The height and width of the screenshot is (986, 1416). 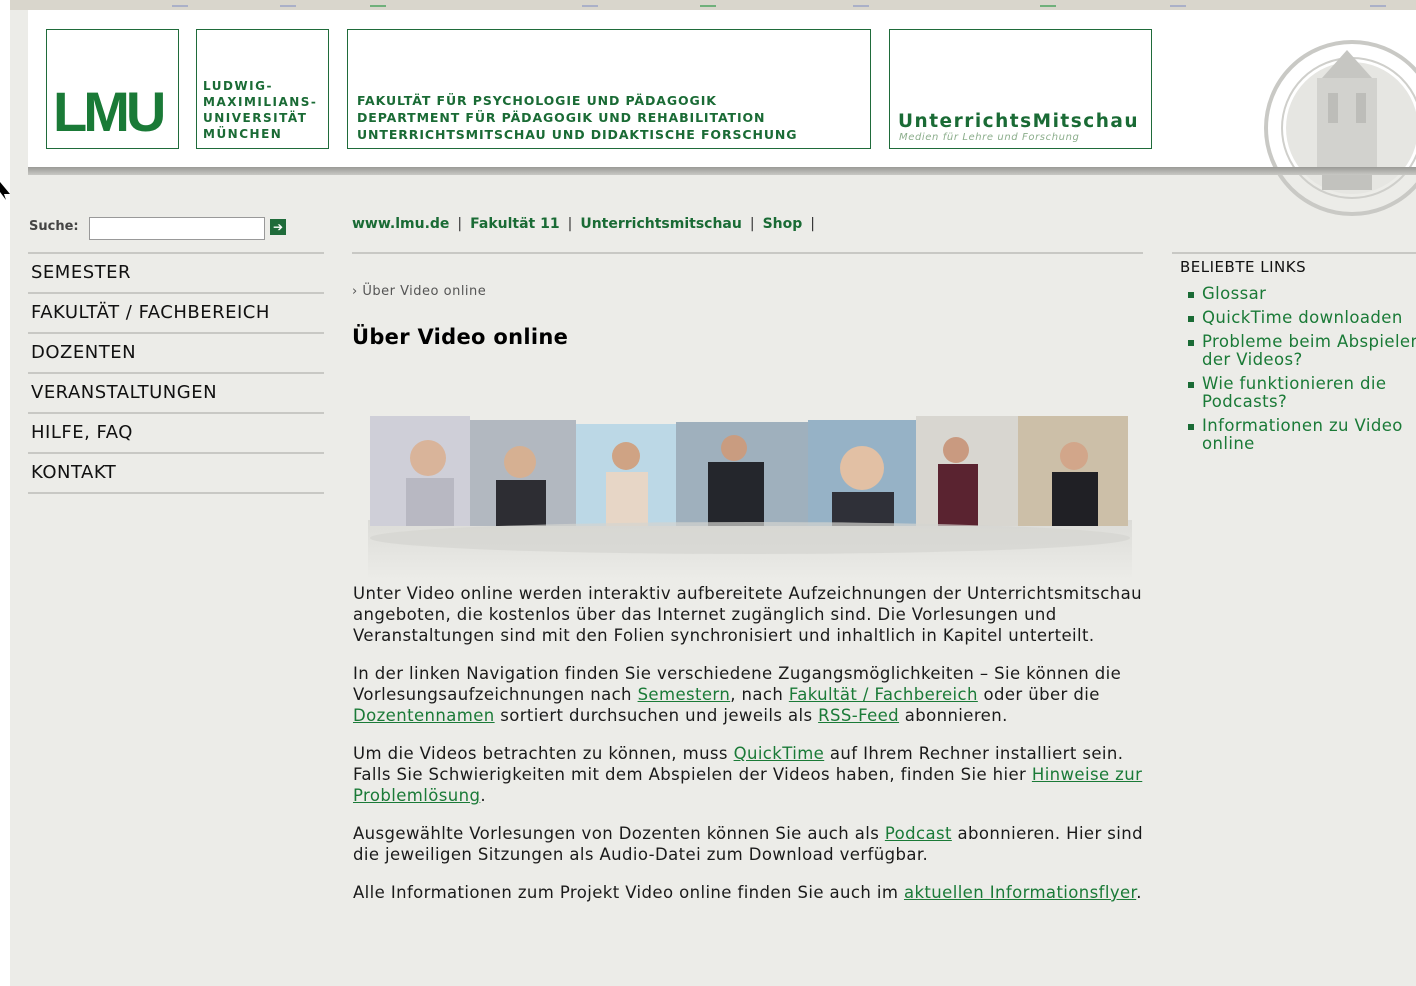 What do you see at coordinates (176, 314) in the screenshot?
I see `nav-item-fakultaet: FAKULTÄT / FACHBEREICH` at bounding box center [176, 314].